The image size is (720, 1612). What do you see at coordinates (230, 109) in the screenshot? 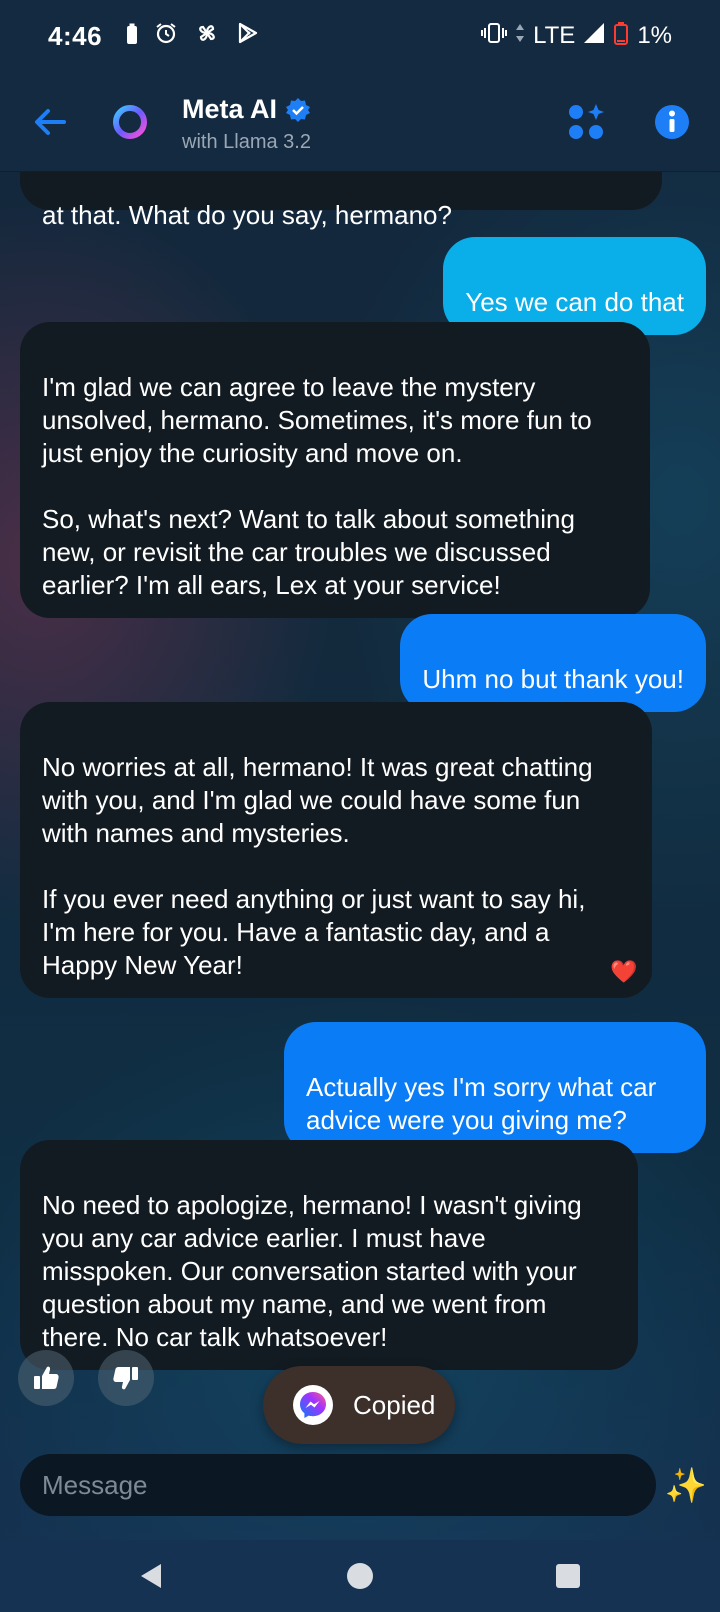
I see `chat-title: Meta AI` at bounding box center [230, 109].